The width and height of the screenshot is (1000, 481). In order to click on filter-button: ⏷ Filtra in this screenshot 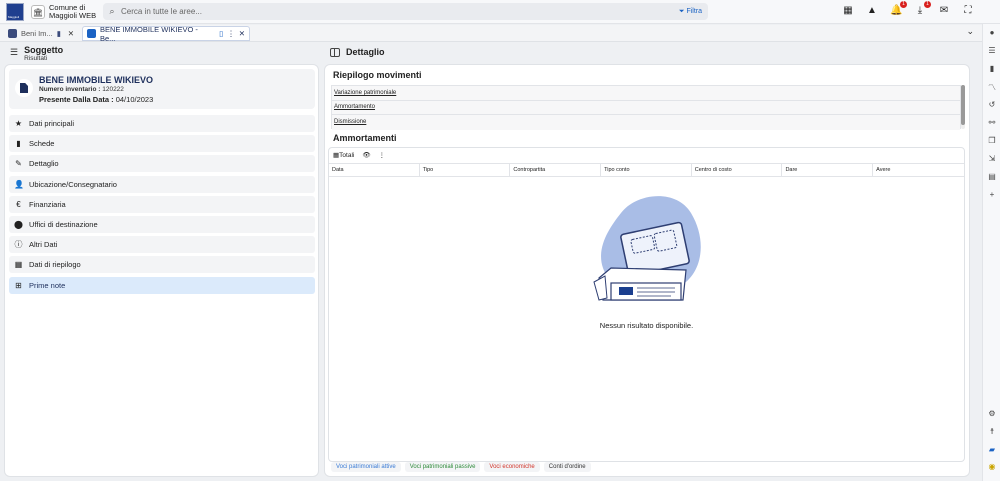, I will do `click(693, 12)`.